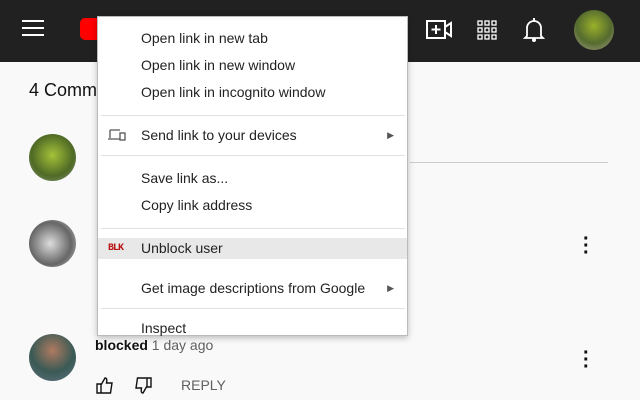 The width and height of the screenshot is (640, 400). I want to click on menu-item-open-incognito: Open link in incognito window, so click(252, 92).